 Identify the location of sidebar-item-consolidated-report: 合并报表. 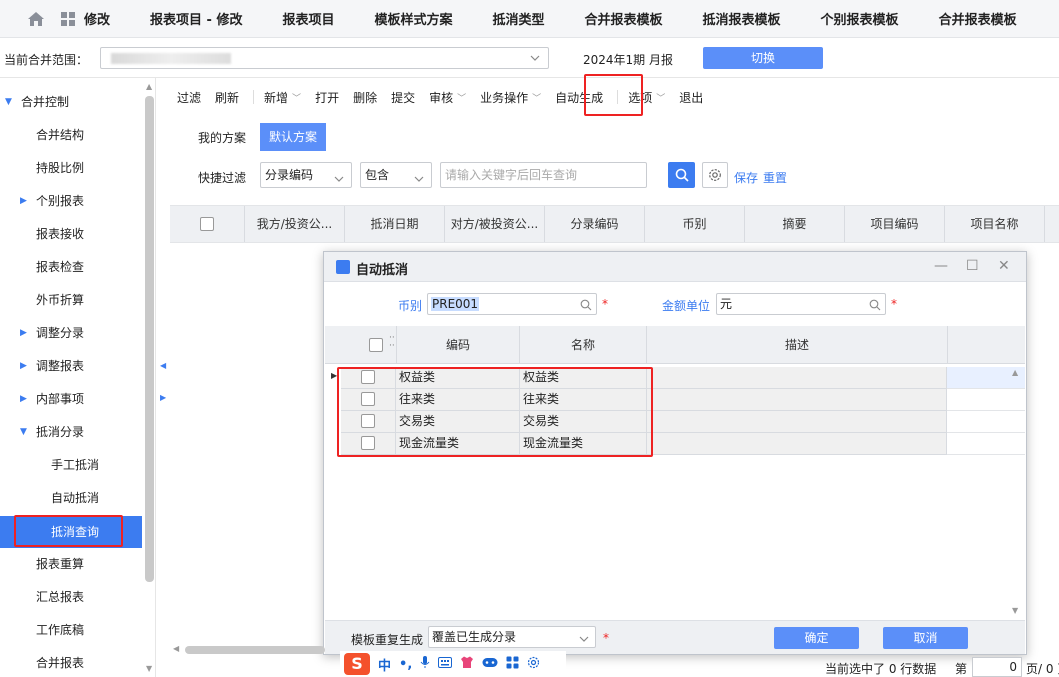
(71, 663).